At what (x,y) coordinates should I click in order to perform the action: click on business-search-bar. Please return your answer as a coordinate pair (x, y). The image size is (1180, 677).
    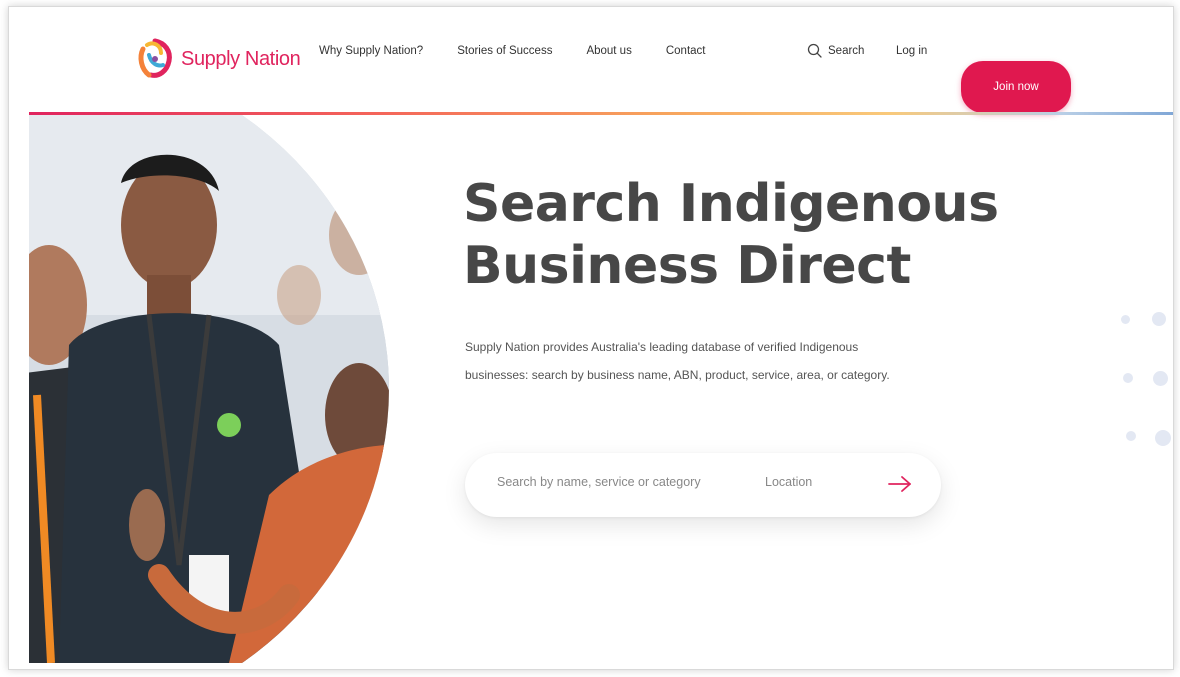
    Looking at the image, I should click on (703, 485).